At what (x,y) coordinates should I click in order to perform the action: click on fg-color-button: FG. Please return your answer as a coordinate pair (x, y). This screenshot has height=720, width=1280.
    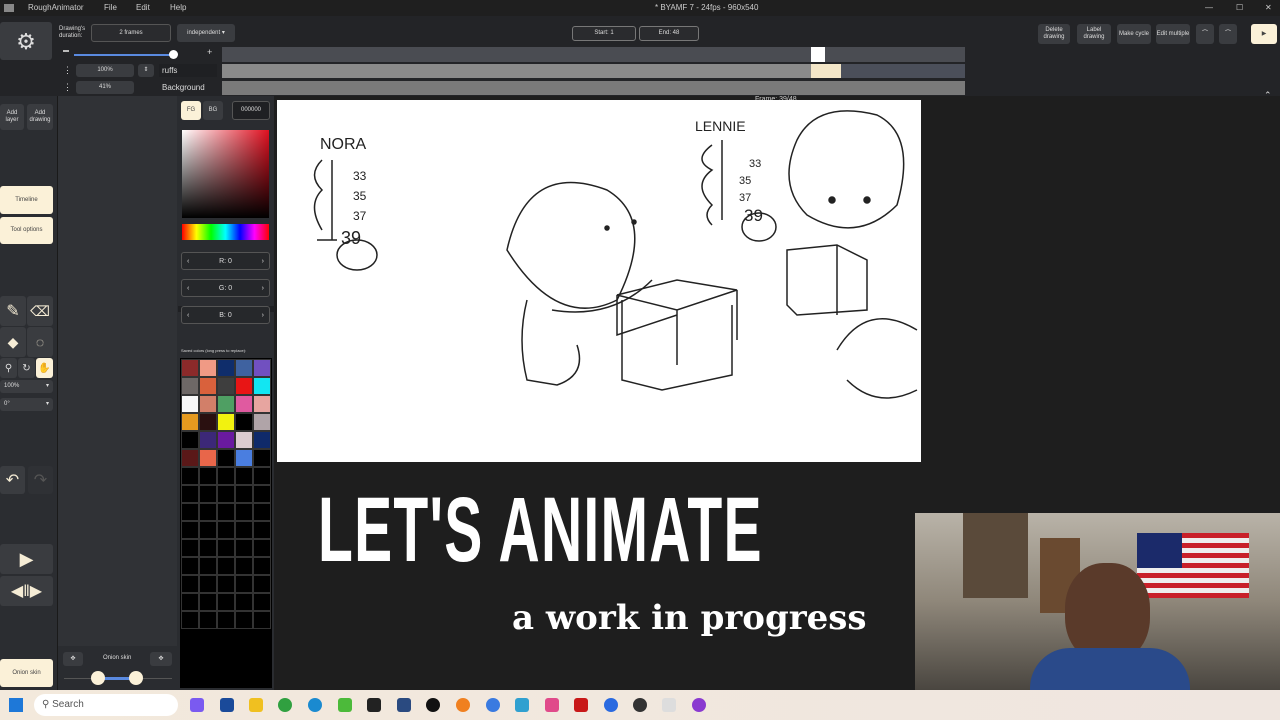
    Looking at the image, I should click on (191, 110).